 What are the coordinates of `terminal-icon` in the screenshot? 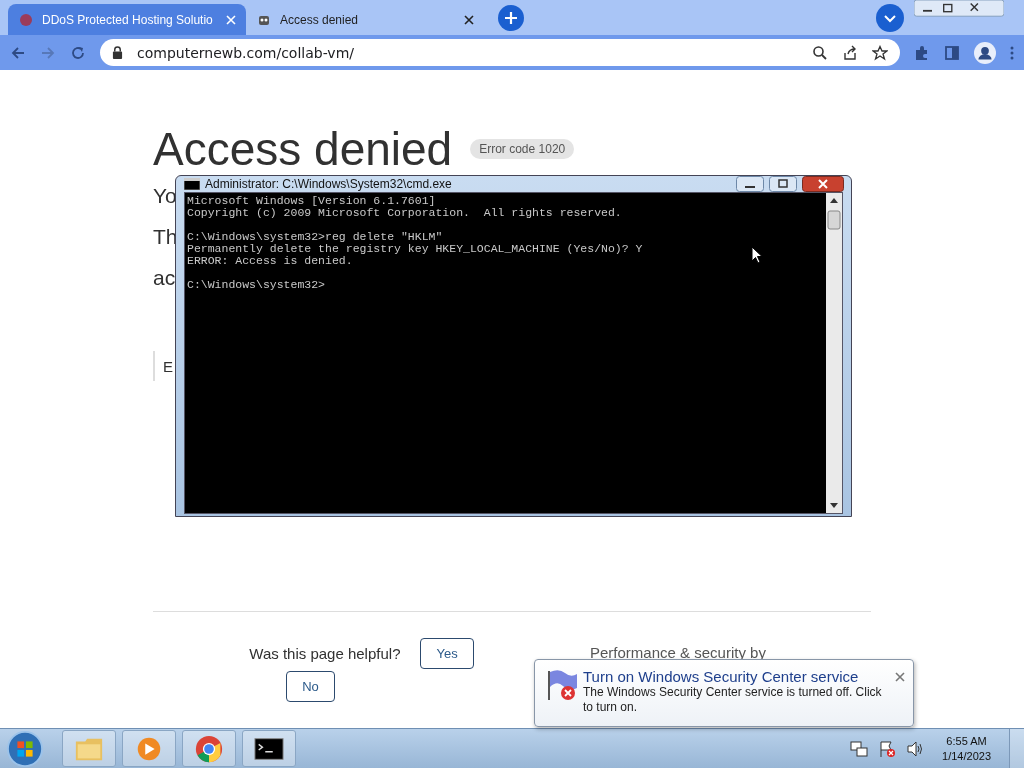 It's located at (192, 184).